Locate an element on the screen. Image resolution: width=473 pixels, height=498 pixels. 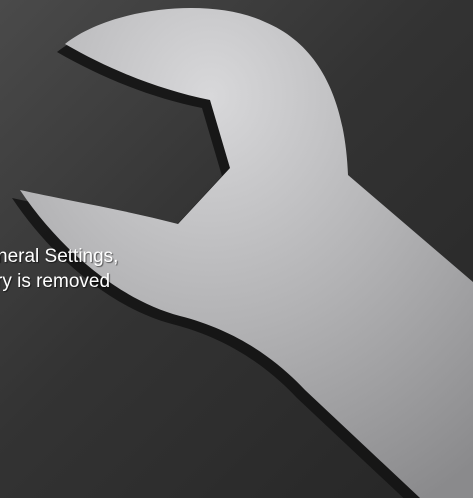
info-line-1: neral Settings, is located at coordinates (59, 256).